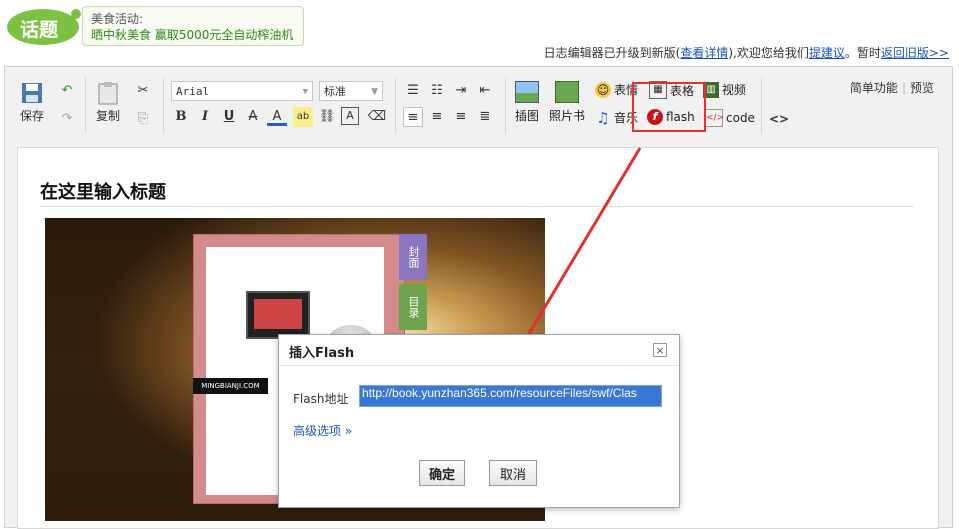  I want to click on back-to-old-link: 返回旧版>>, so click(915, 53).